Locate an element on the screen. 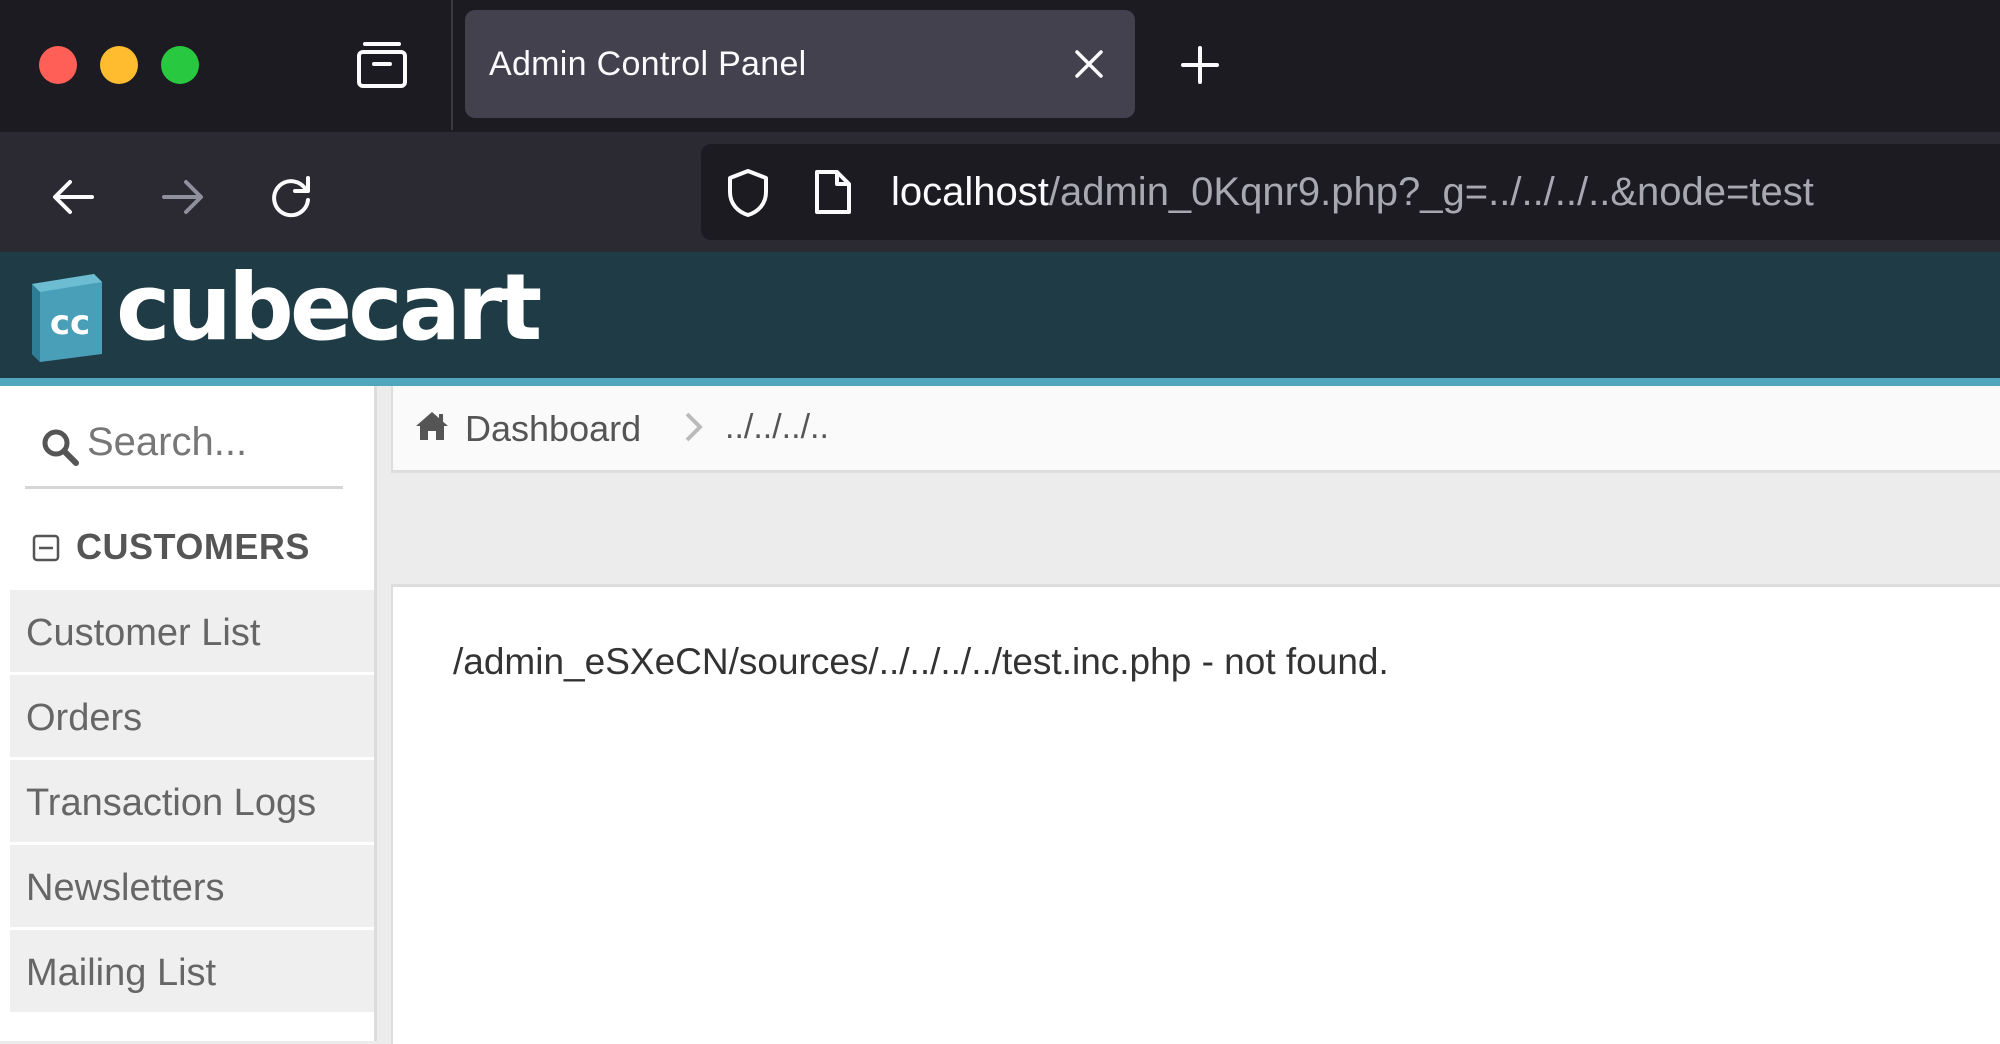  header-accent-strip is located at coordinates (1000, 382).